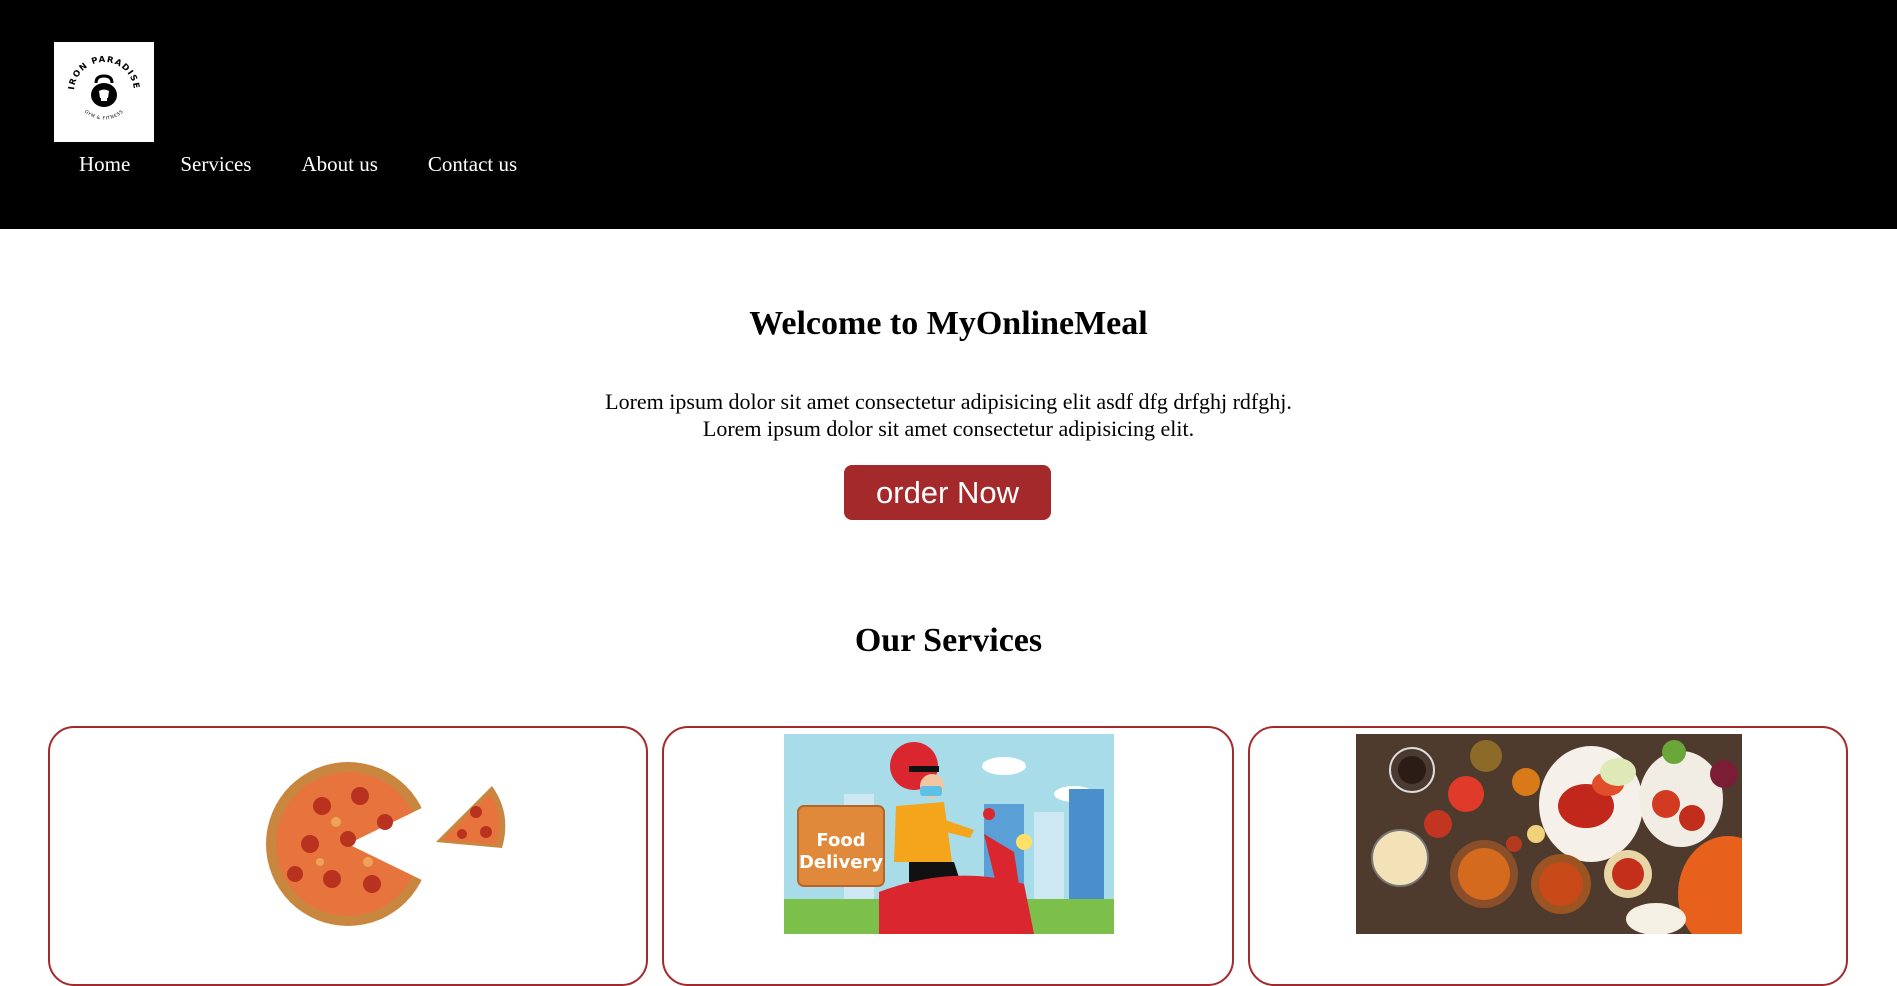 The image size is (1897, 986). What do you see at coordinates (948, 640) in the screenshot?
I see `services-title: Our Services` at bounding box center [948, 640].